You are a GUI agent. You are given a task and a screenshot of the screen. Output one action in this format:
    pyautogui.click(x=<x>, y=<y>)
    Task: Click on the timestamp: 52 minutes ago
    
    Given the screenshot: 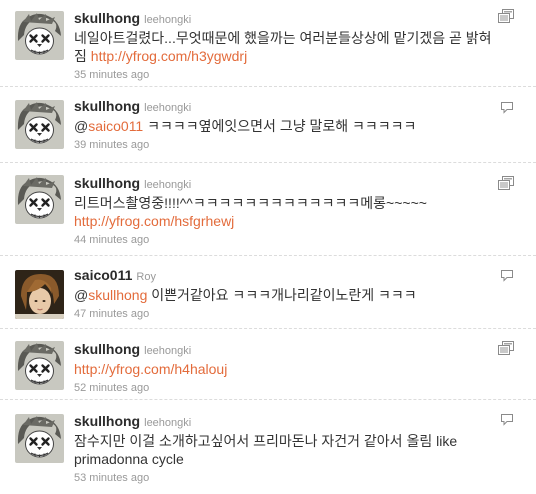 What is the action you would take?
    pyautogui.click(x=285, y=388)
    